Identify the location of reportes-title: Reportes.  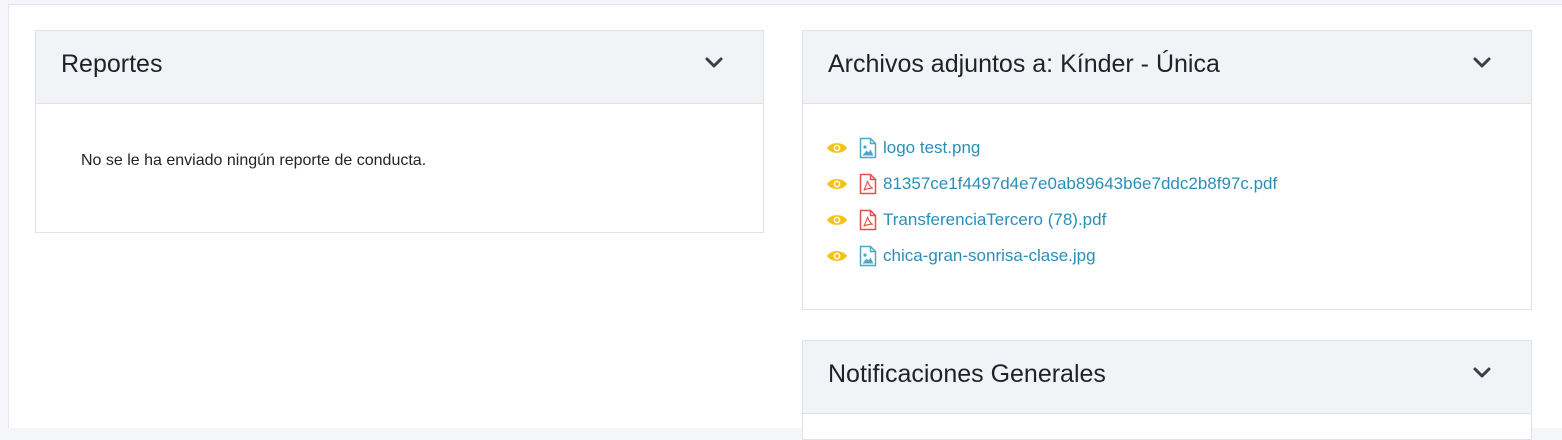
(112, 64).